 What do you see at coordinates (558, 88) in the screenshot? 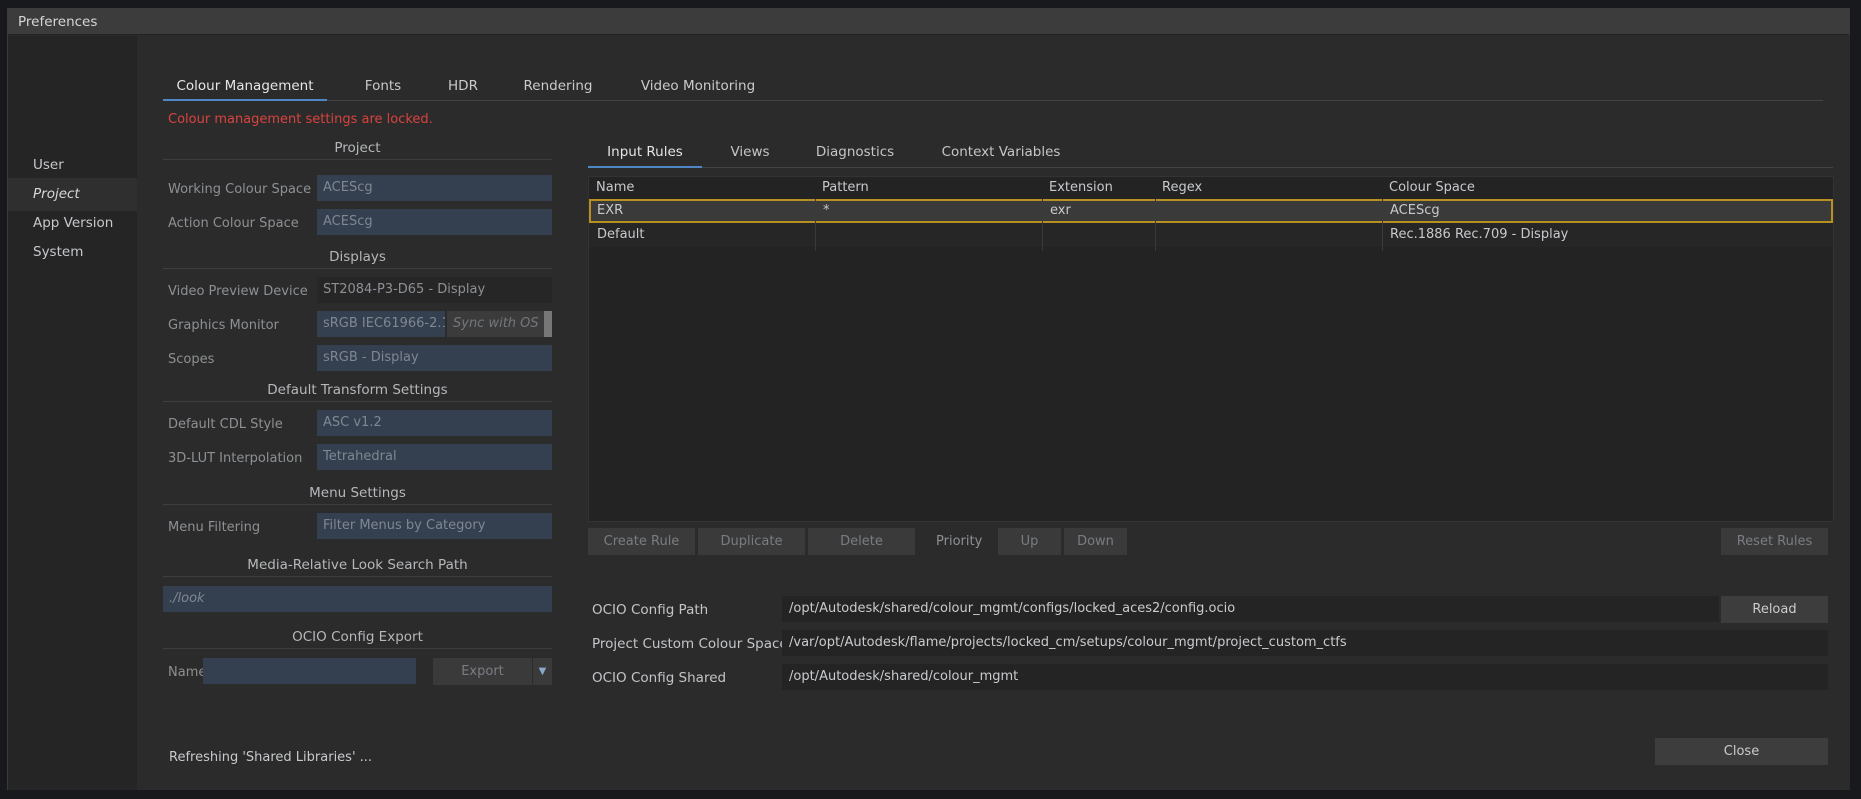
I see `tab-rendering: Rendering` at bounding box center [558, 88].